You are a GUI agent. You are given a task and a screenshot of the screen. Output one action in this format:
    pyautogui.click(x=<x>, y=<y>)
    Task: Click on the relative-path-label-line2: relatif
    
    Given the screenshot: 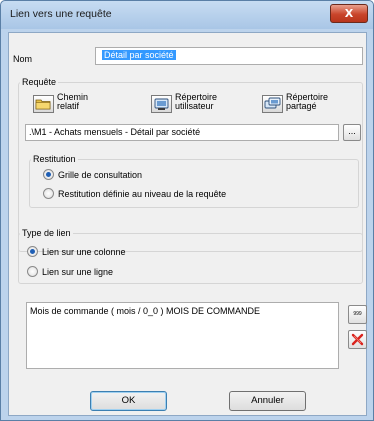 What is the action you would take?
    pyautogui.click(x=68, y=106)
    